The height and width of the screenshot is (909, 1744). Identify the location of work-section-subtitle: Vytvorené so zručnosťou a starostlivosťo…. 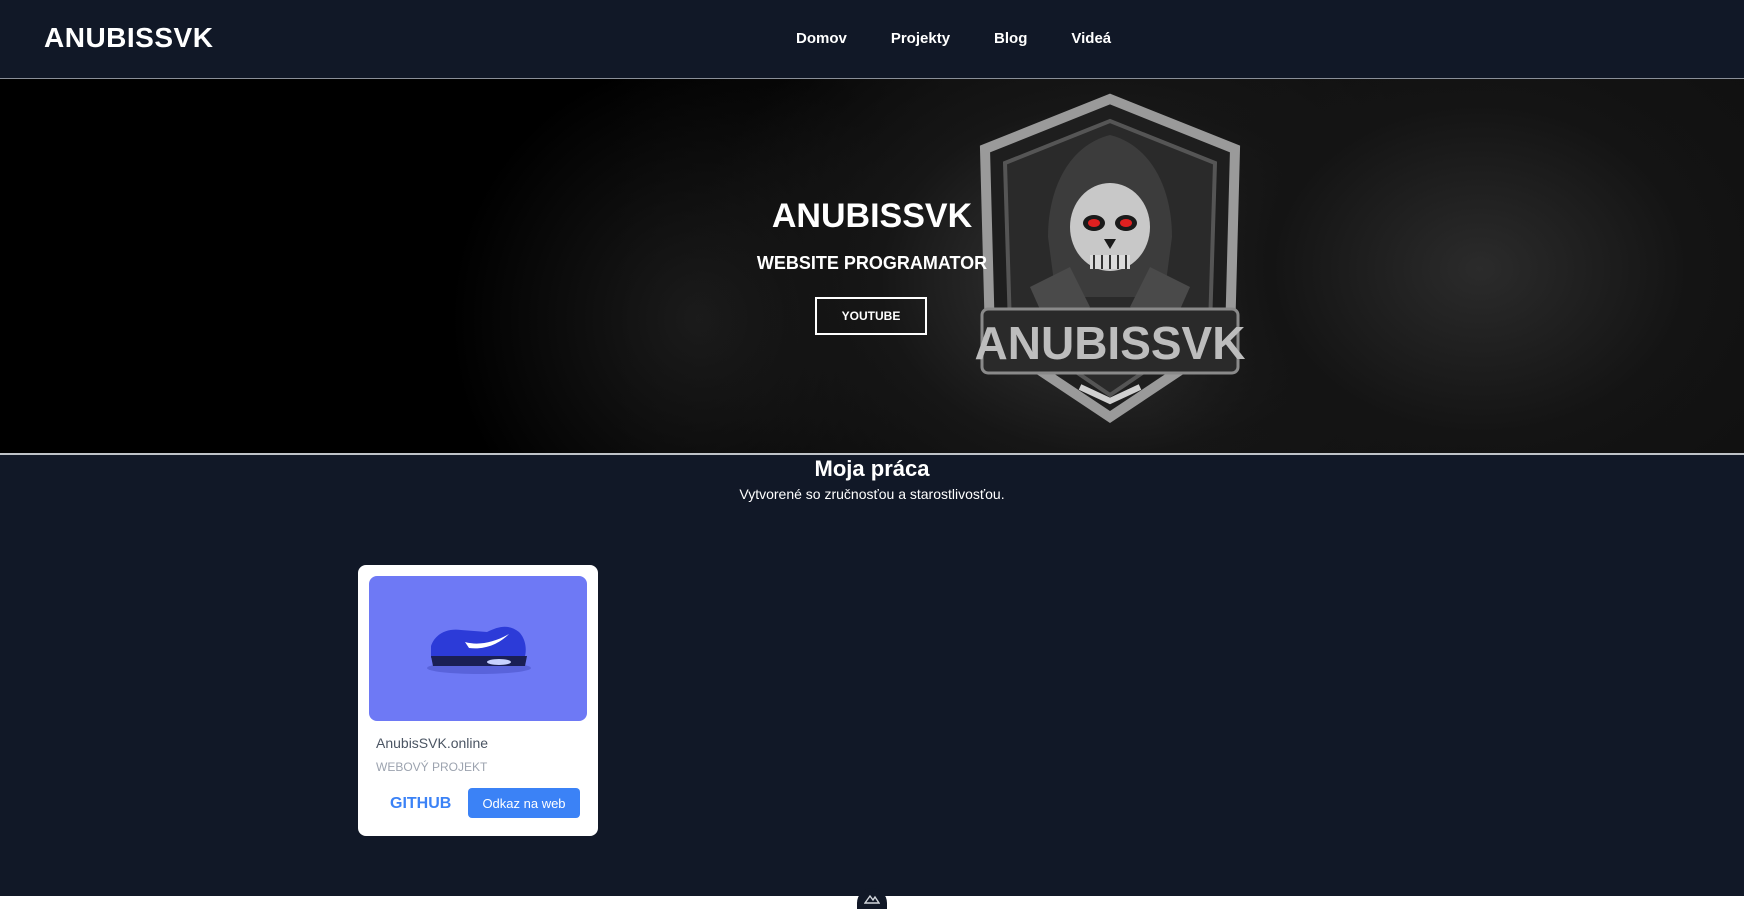
(872, 494).